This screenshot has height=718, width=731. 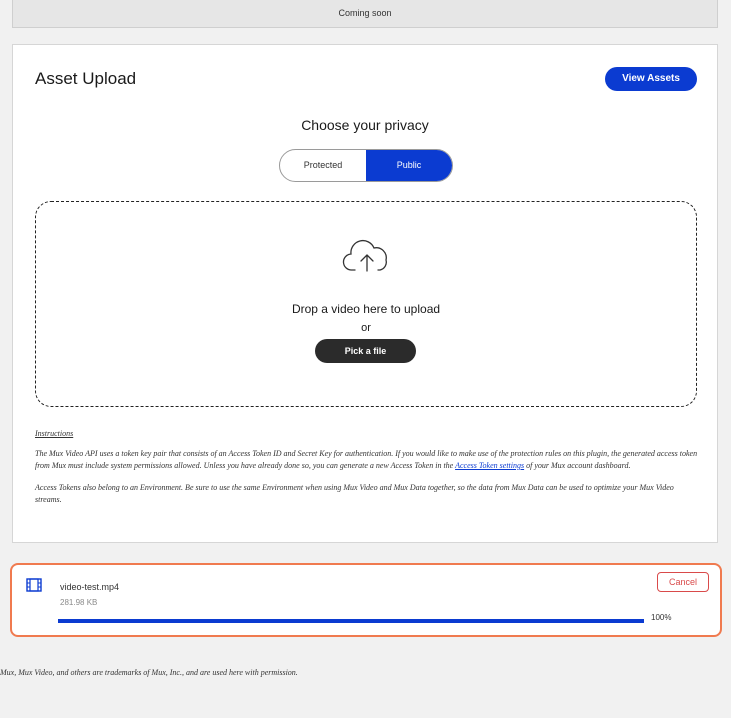 What do you see at coordinates (364, 255) in the screenshot?
I see `cloud-upload-icon` at bounding box center [364, 255].